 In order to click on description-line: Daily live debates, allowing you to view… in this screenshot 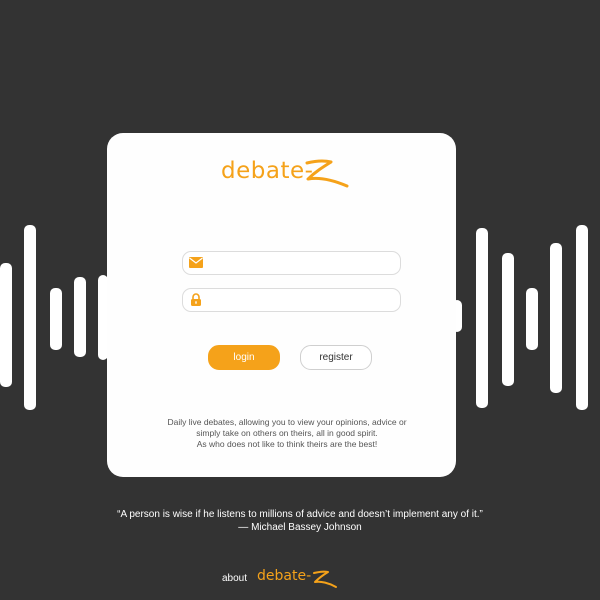, I will do `click(287, 422)`.